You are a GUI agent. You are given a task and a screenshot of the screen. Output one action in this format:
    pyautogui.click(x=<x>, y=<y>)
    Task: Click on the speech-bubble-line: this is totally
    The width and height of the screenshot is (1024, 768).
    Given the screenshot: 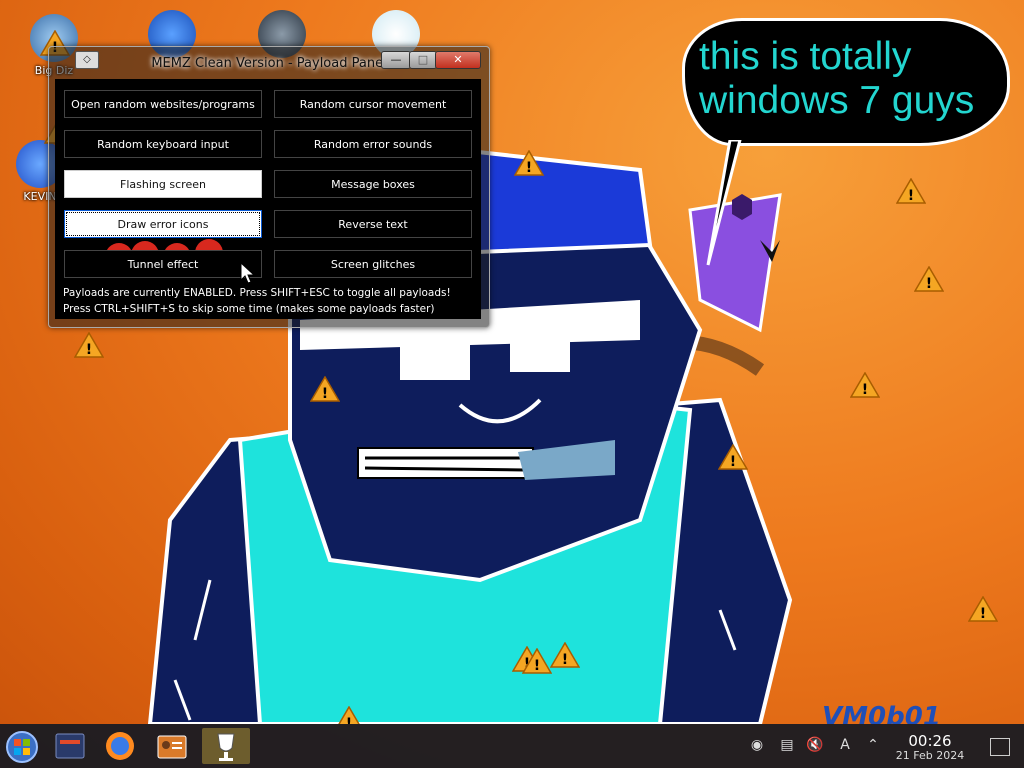 What is the action you would take?
    pyautogui.click(x=805, y=56)
    